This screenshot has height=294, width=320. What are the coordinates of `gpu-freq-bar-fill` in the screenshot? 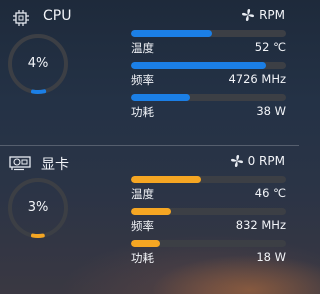 It's located at (151, 211).